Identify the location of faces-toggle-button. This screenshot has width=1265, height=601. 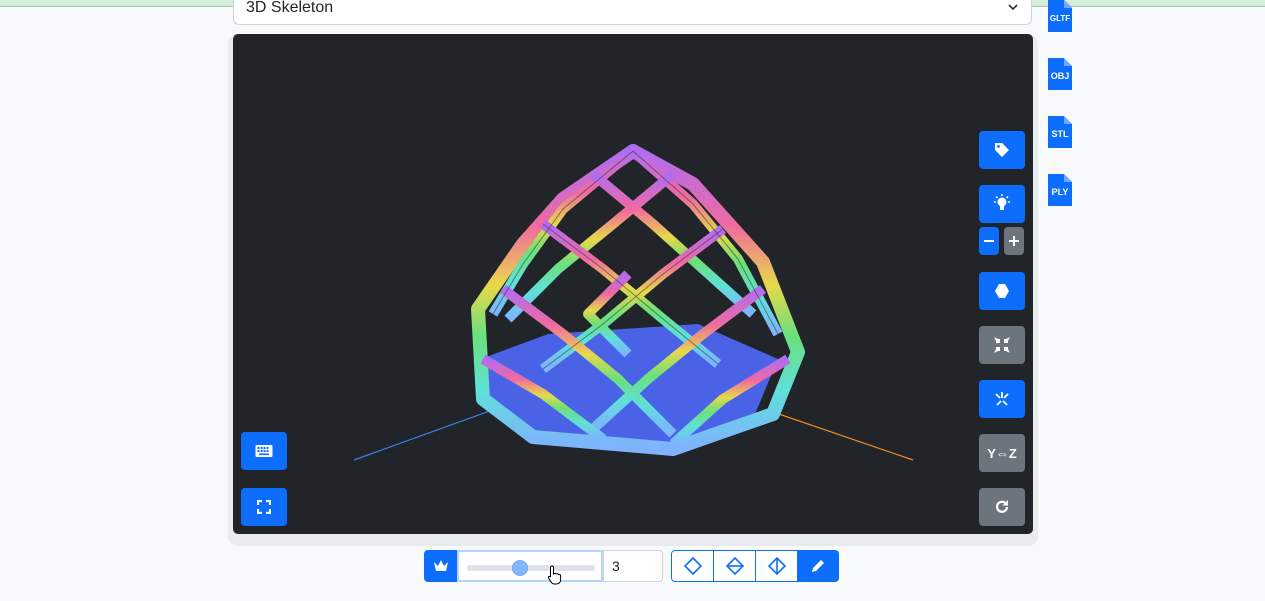
(1002, 291).